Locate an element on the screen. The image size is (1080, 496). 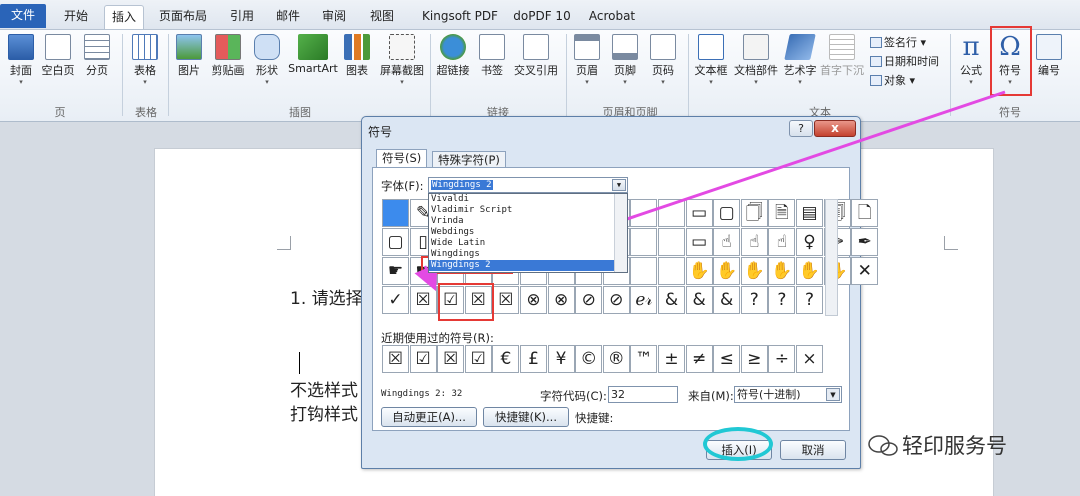
font-option-selected: Wingdings 2 is located at coordinates (528, 265).